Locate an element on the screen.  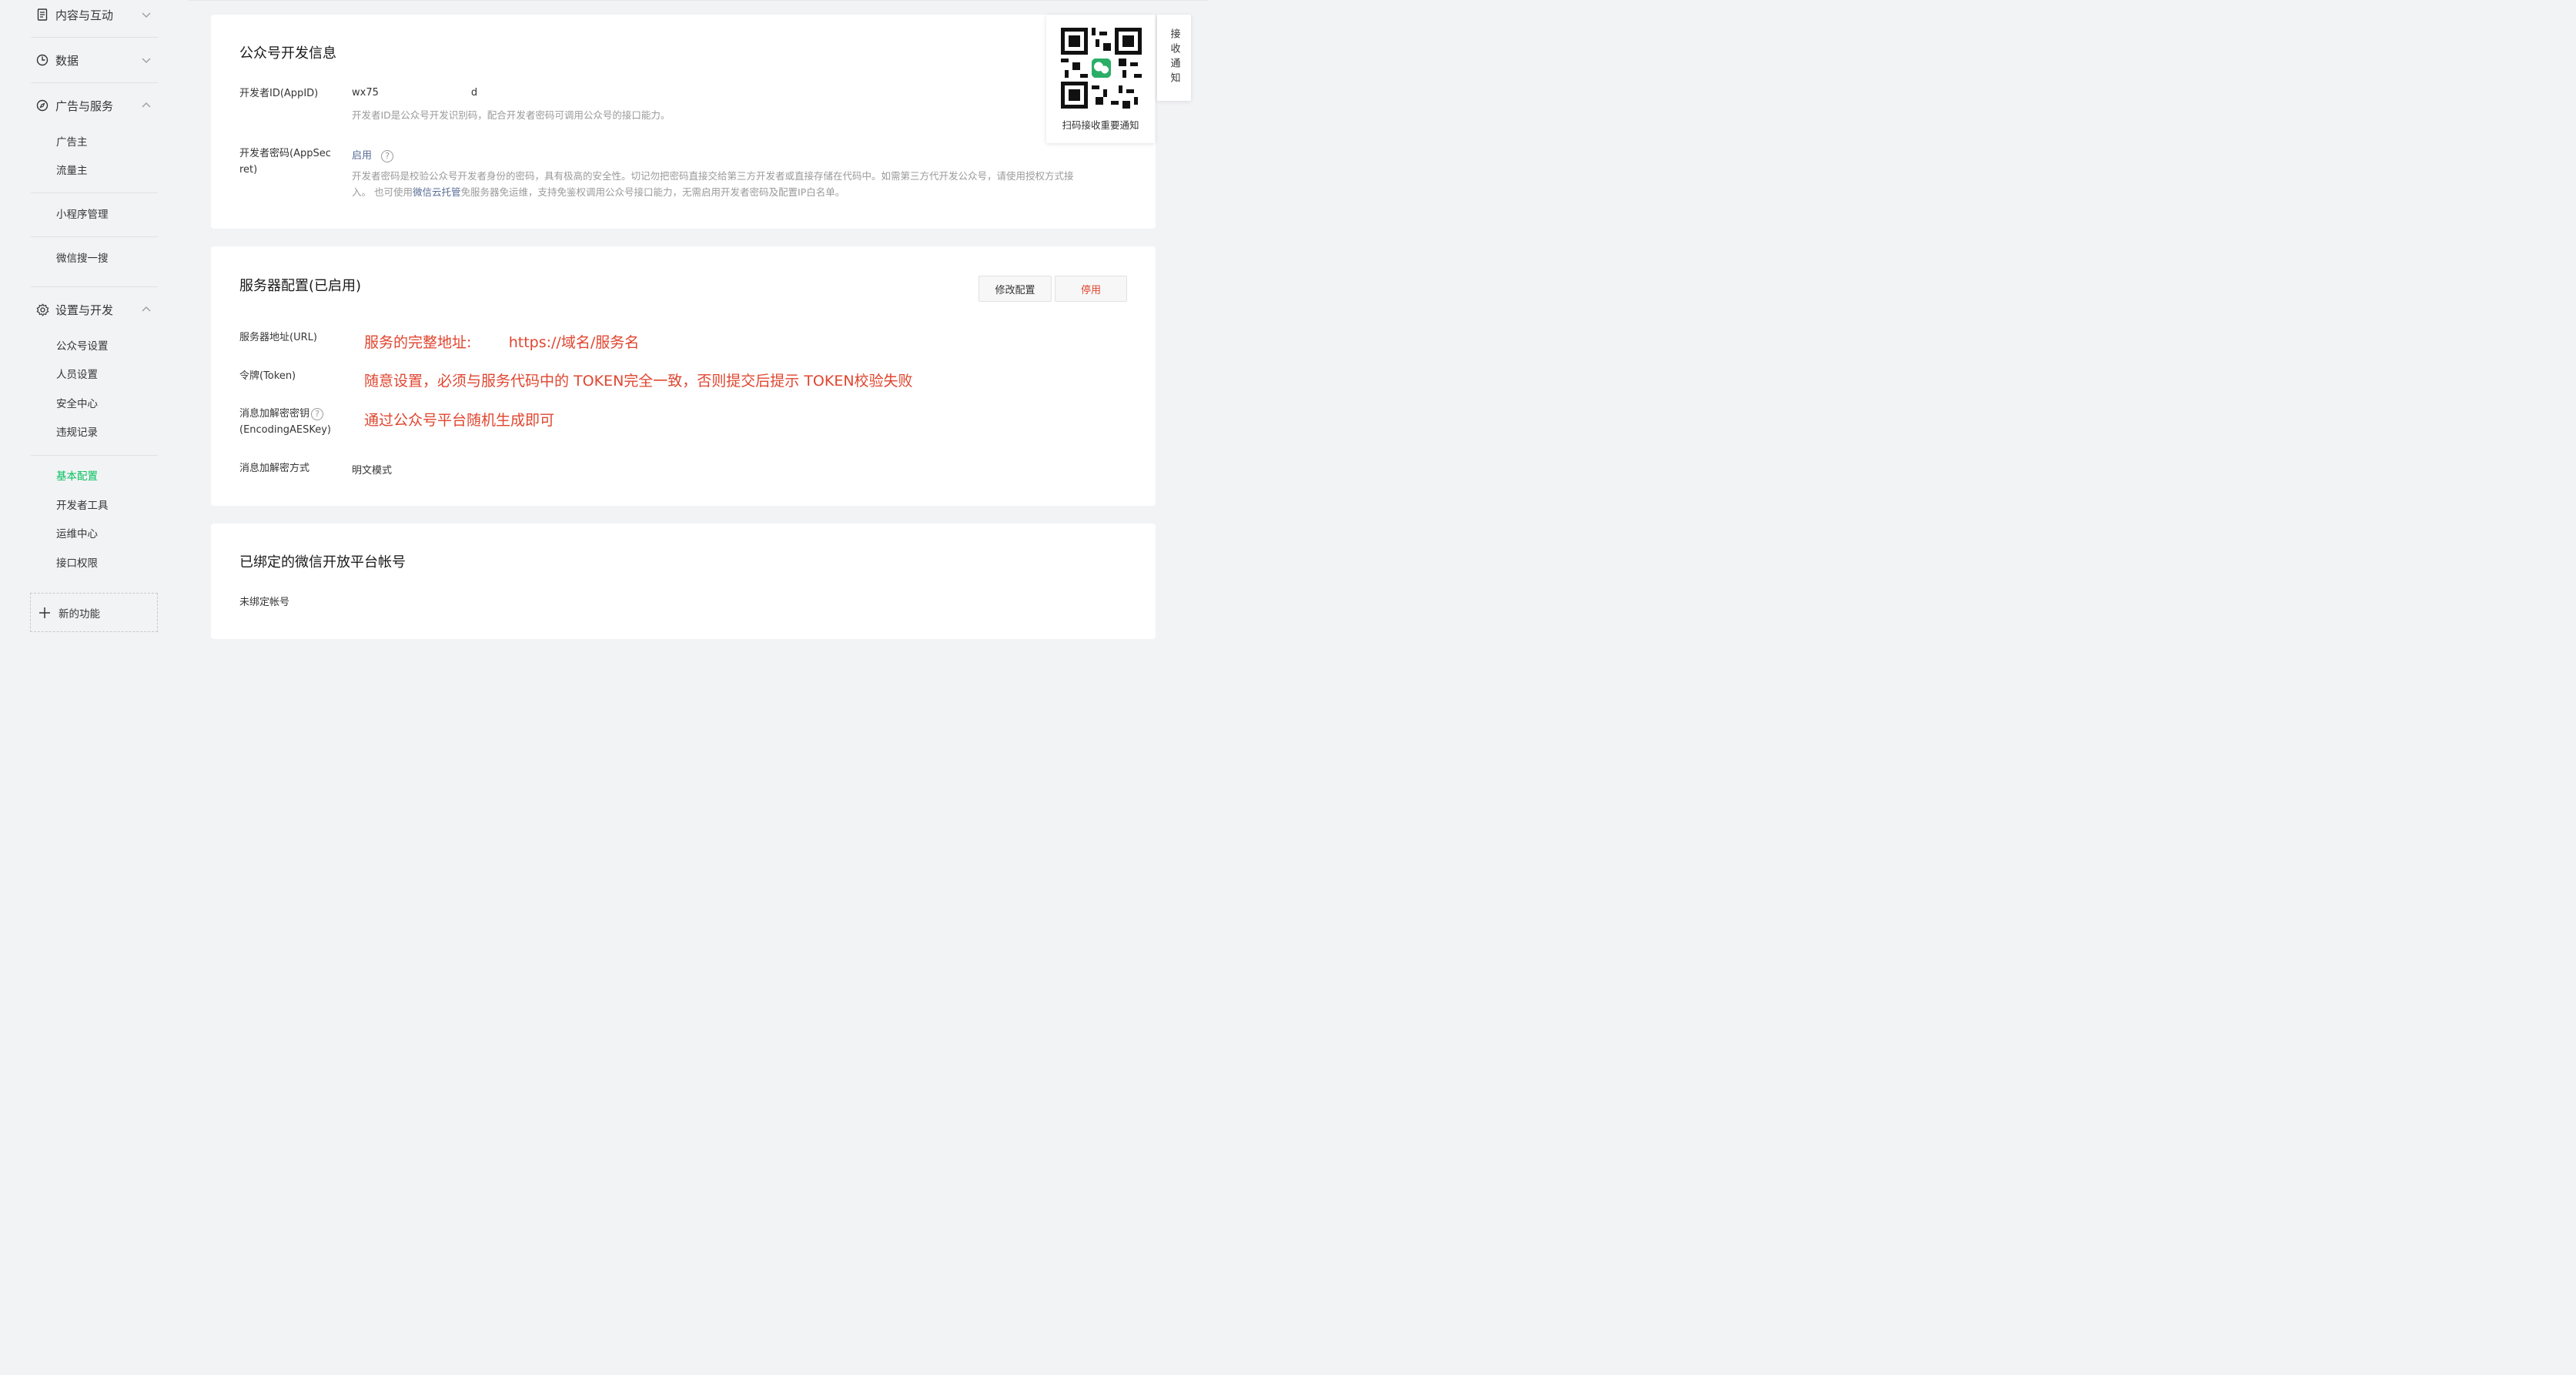
server-url-note: 服务的完整地址: https://域名/服务名 is located at coordinates (502, 343).